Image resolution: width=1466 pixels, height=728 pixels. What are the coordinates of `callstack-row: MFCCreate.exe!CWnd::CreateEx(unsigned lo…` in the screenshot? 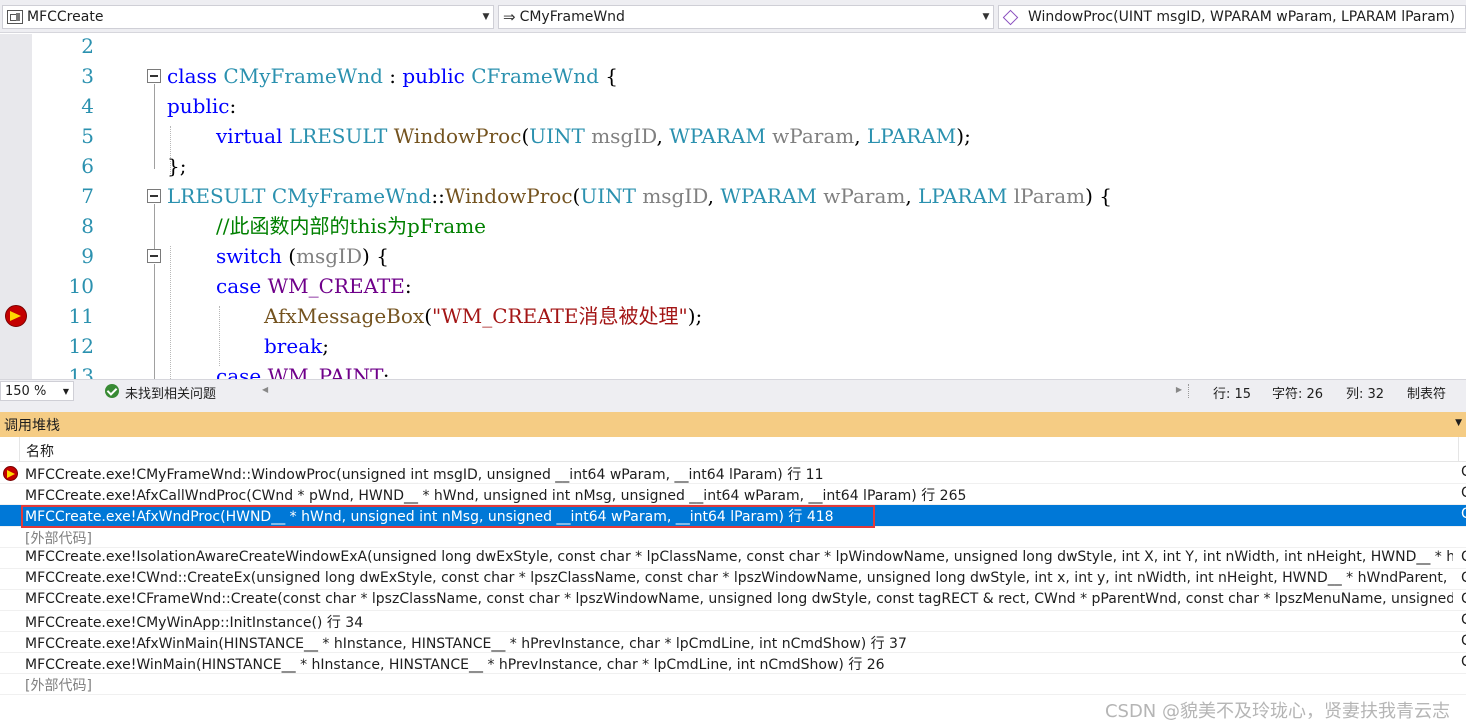 It's located at (733, 579).